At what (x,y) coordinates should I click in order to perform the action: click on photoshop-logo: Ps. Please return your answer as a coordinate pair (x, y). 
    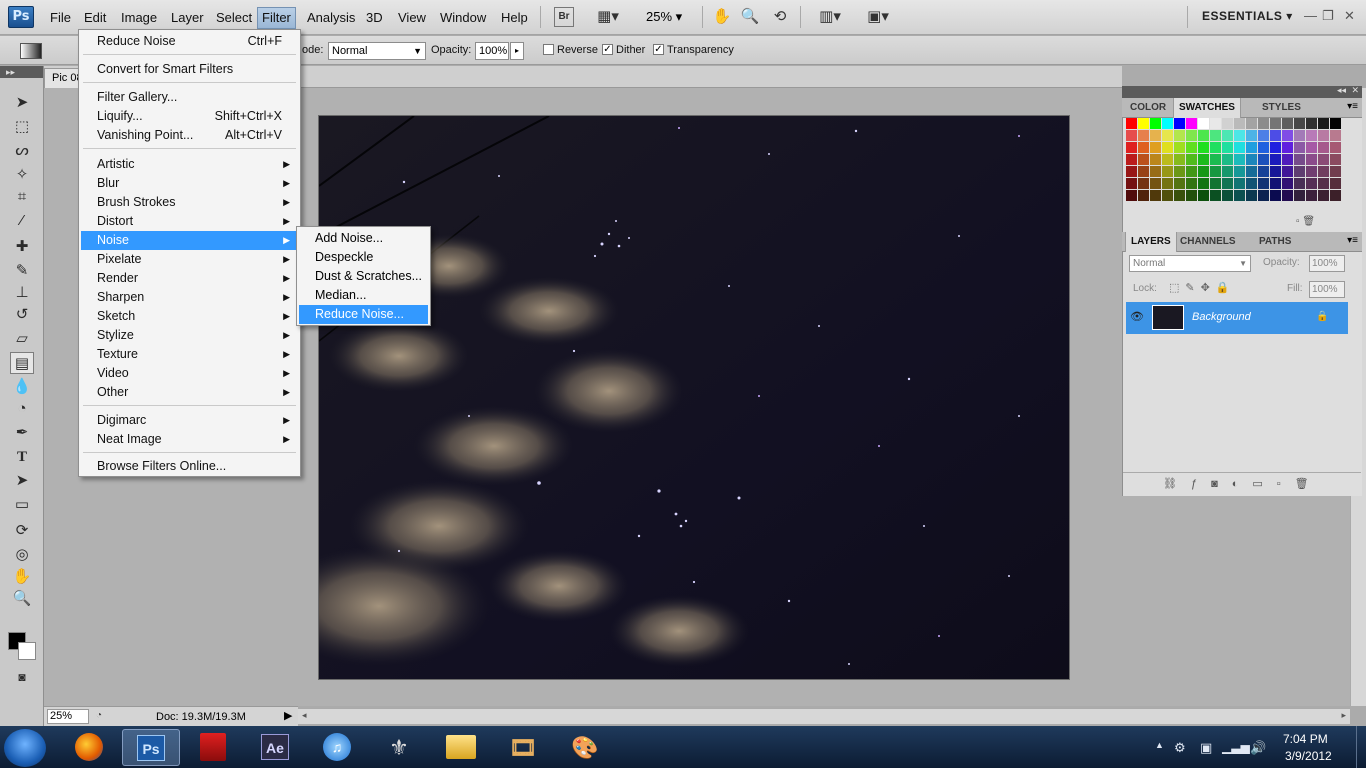
    Looking at the image, I should click on (21, 17).